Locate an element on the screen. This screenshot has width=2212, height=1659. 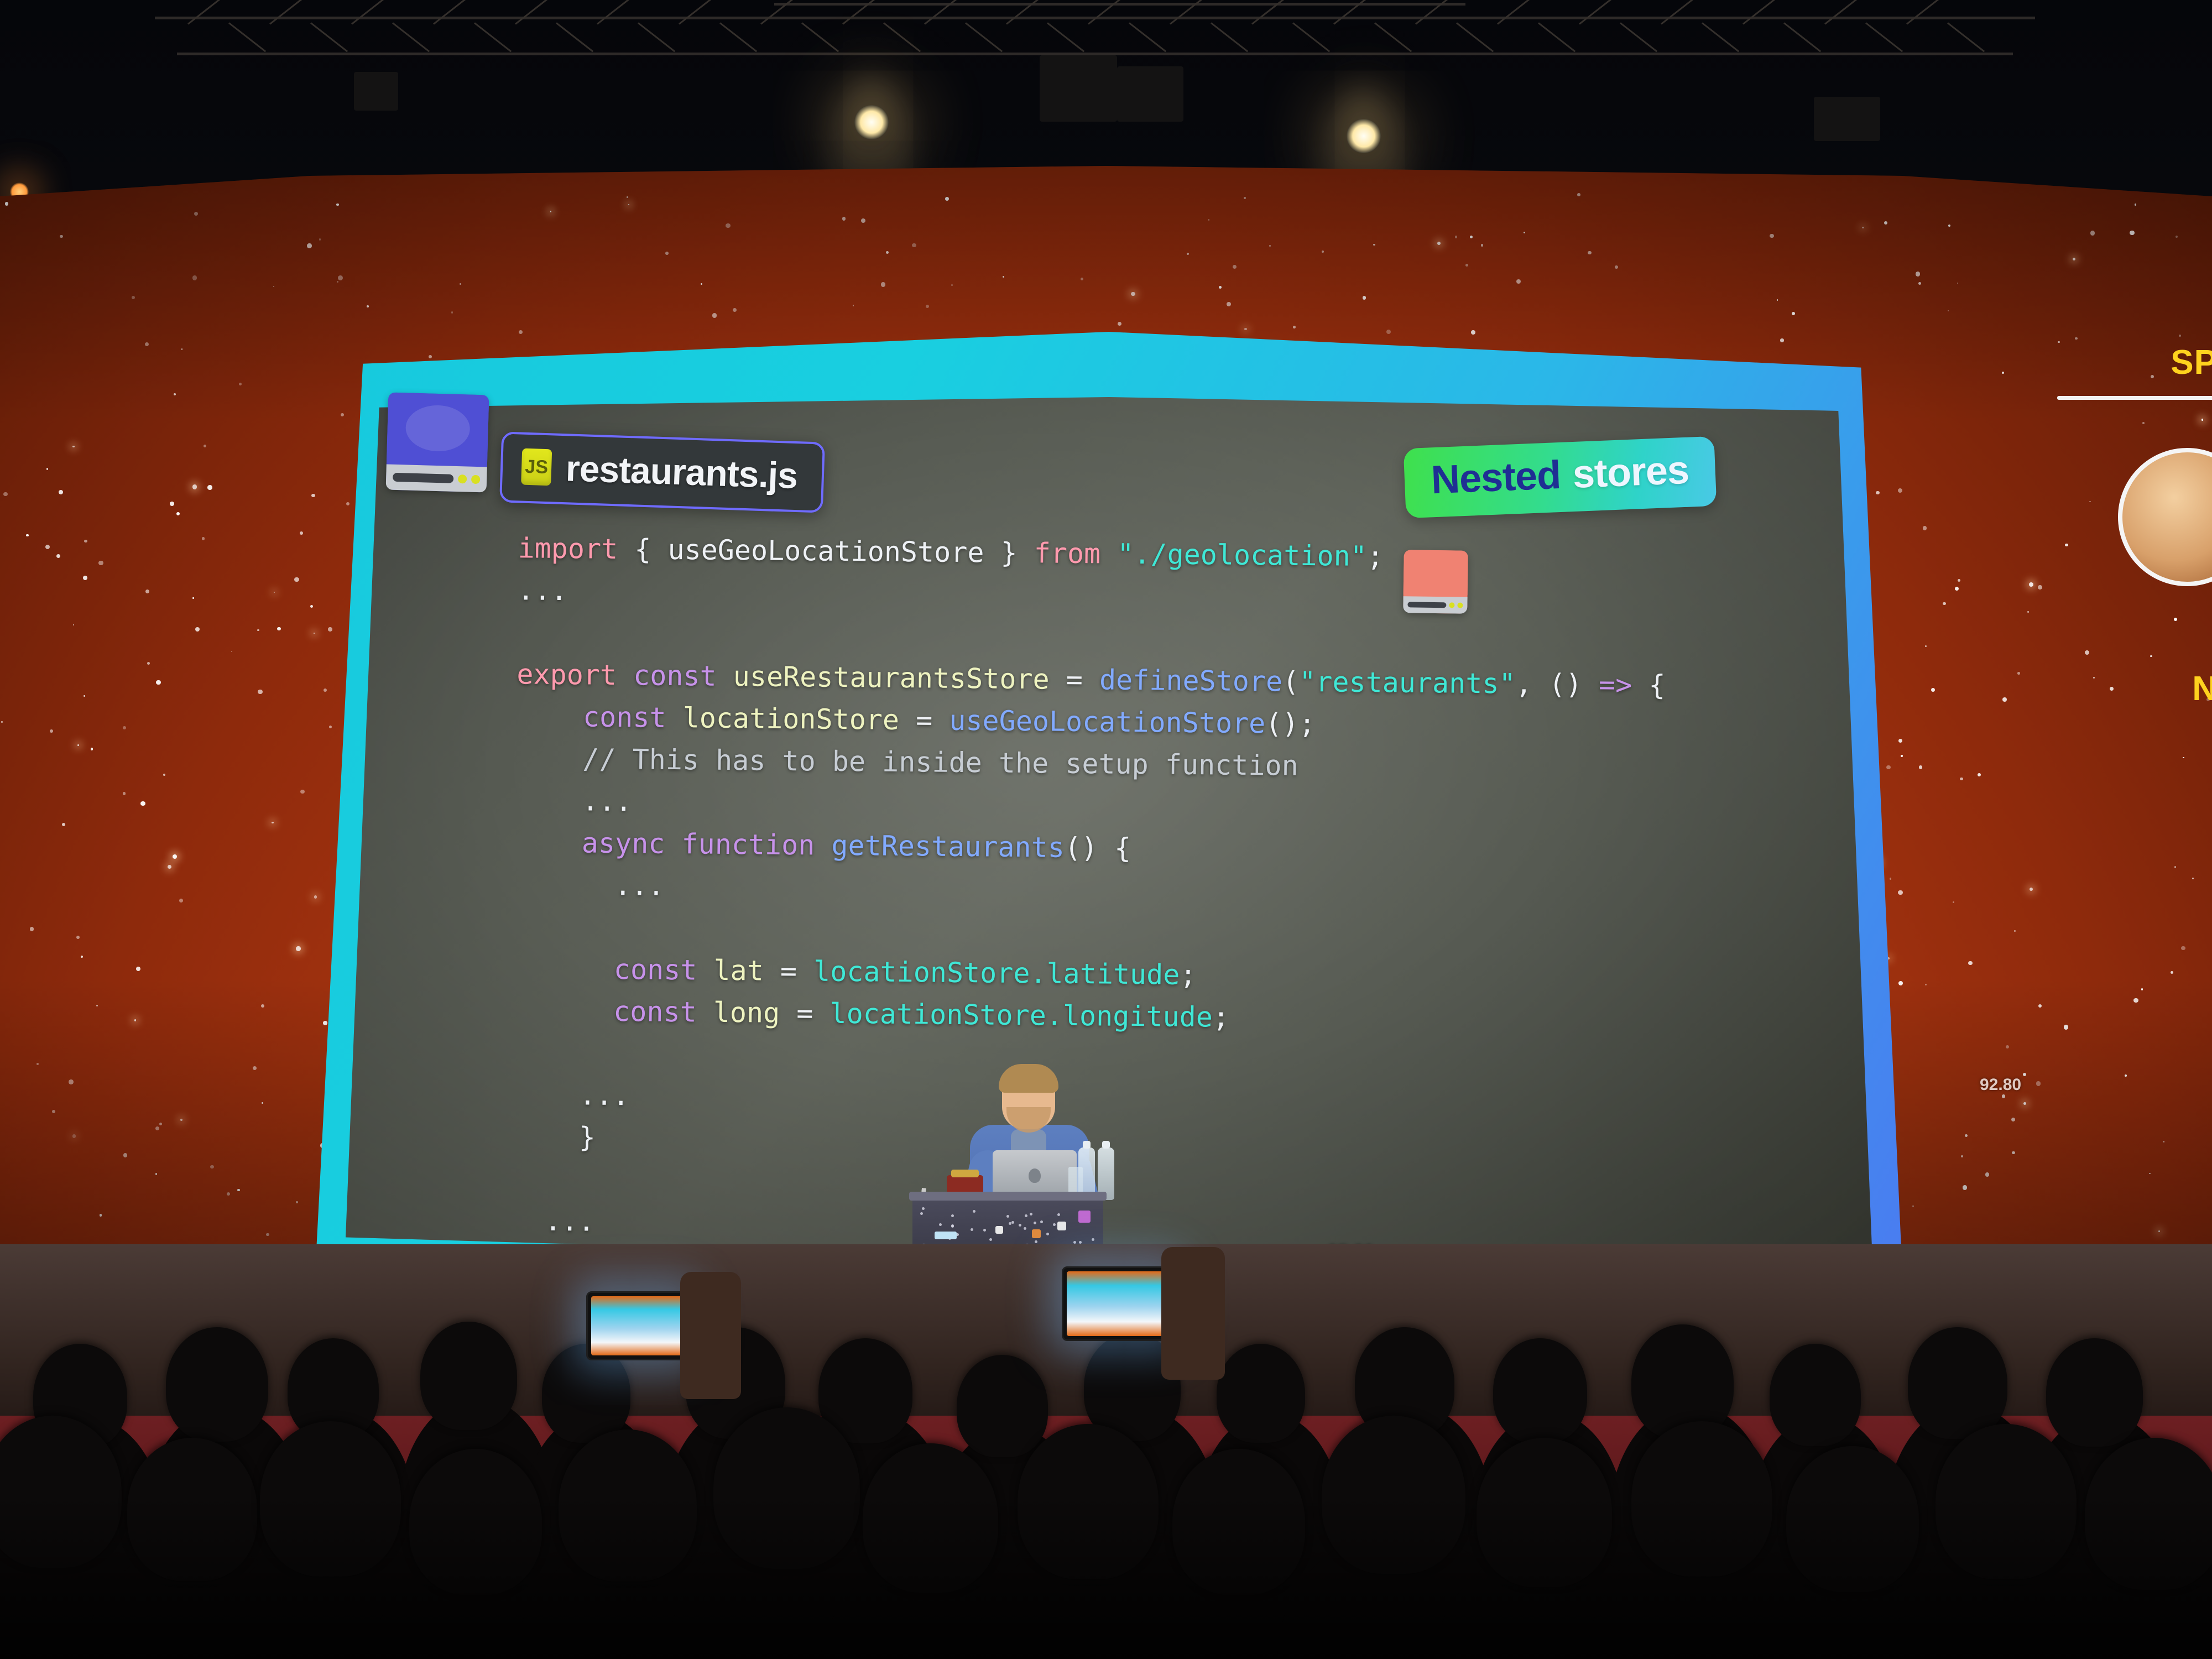
file-tab: JS restaurants.js is located at coordinates (662, 472).